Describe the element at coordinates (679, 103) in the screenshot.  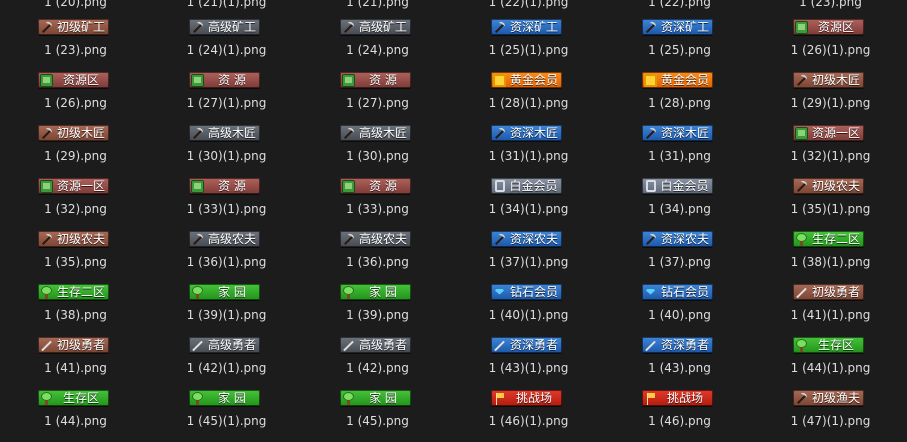
I see `file-name-label: 1 (28).png` at that location.